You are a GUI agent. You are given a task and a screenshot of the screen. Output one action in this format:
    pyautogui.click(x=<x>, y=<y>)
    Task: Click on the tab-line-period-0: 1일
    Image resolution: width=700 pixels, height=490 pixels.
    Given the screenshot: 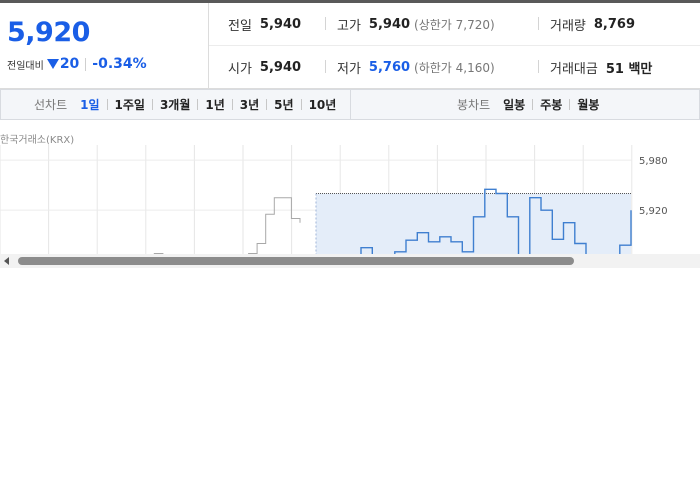 What is the action you would take?
    pyautogui.click(x=89, y=104)
    